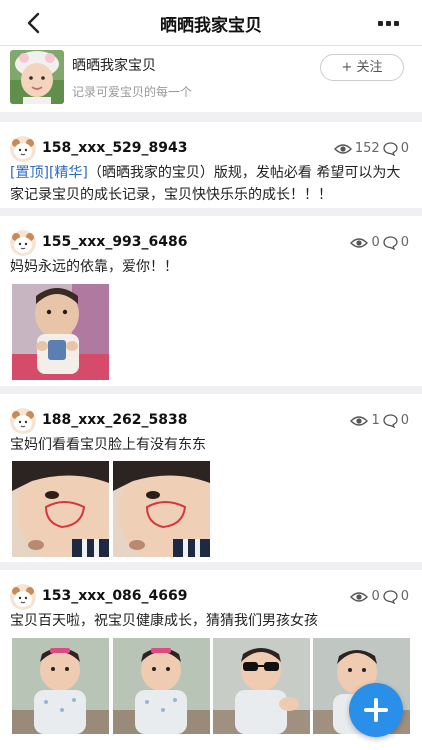 This screenshot has height=750, width=422. I want to click on post-text: 宝妈们看看宝贝脸上有没有东东, so click(211, 445).